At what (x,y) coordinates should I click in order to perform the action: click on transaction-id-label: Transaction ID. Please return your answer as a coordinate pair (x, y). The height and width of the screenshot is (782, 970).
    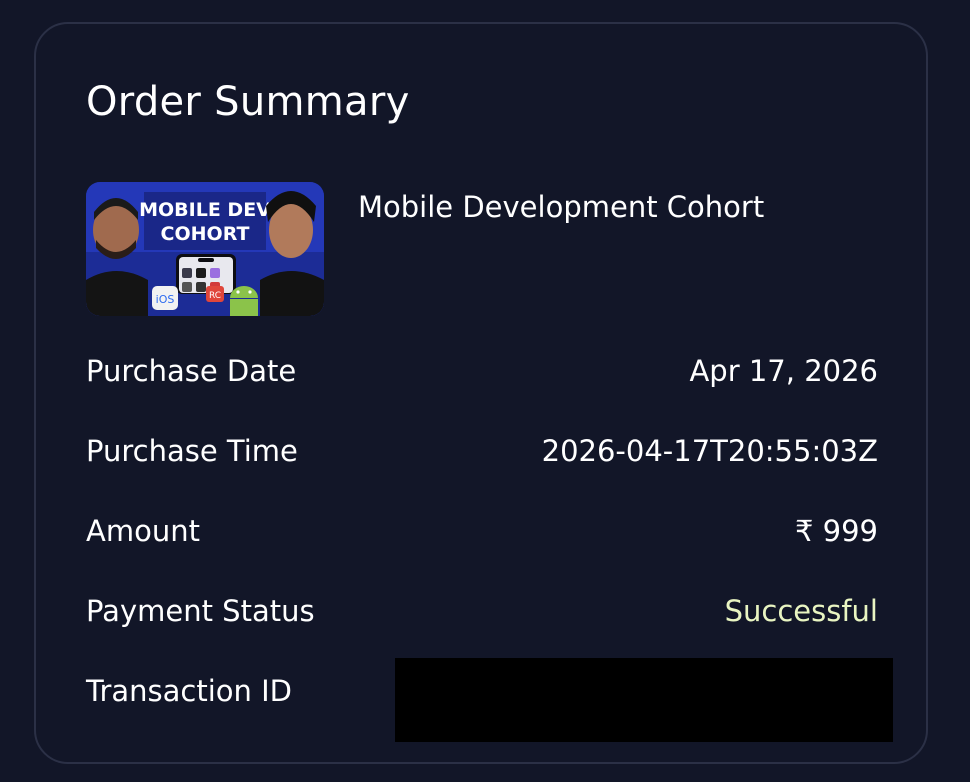
    Looking at the image, I should click on (189, 691).